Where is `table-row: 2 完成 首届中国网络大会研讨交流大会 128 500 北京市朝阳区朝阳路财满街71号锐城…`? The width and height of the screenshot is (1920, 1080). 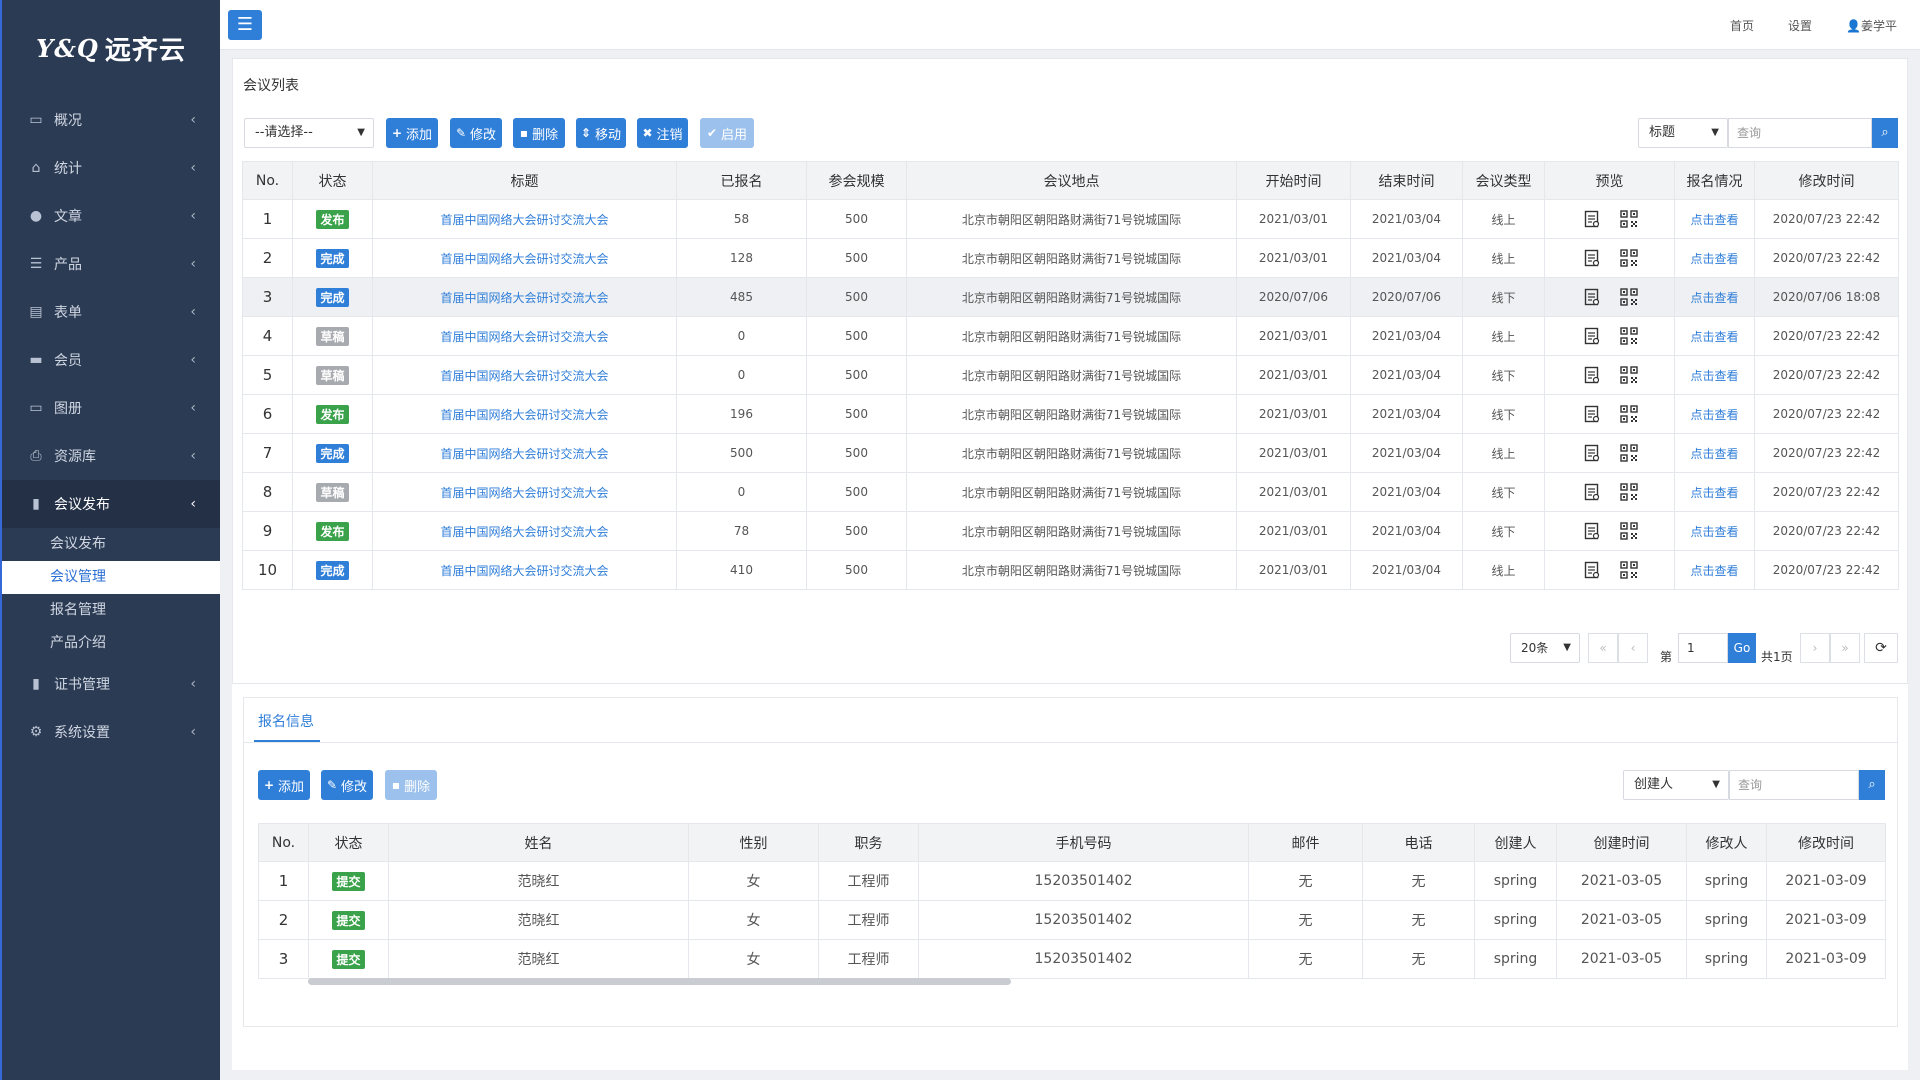
table-row: 2 完成 首届中国网络大会研讨交流大会 128 500 北京市朝阳区朝阳路财满街71号锐城… is located at coordinates (1070, 258).